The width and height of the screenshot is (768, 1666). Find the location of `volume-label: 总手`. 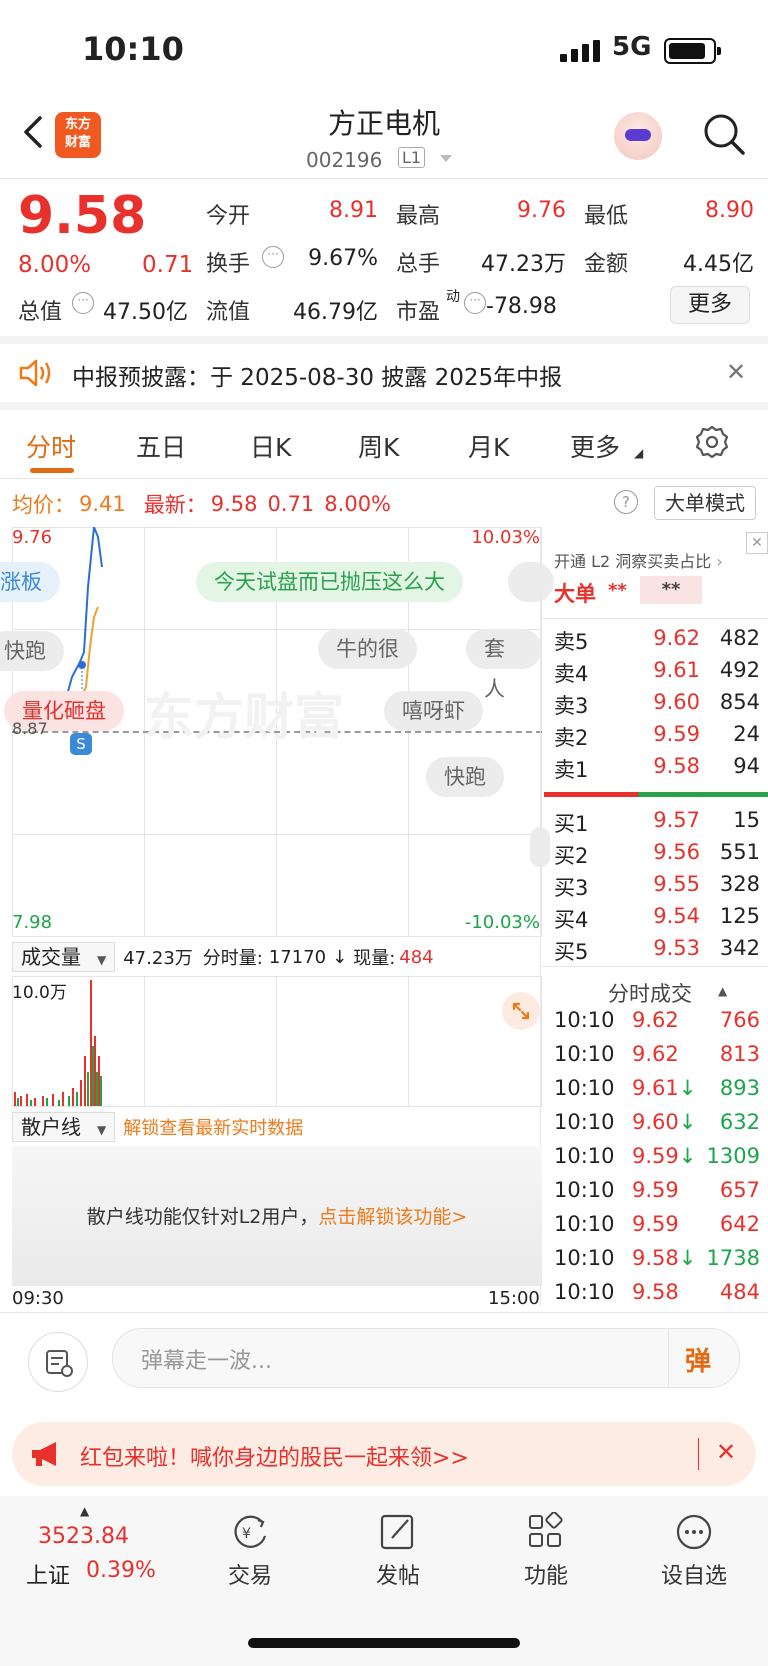

volume-label: 总手 is located at coordinates (418, 264).